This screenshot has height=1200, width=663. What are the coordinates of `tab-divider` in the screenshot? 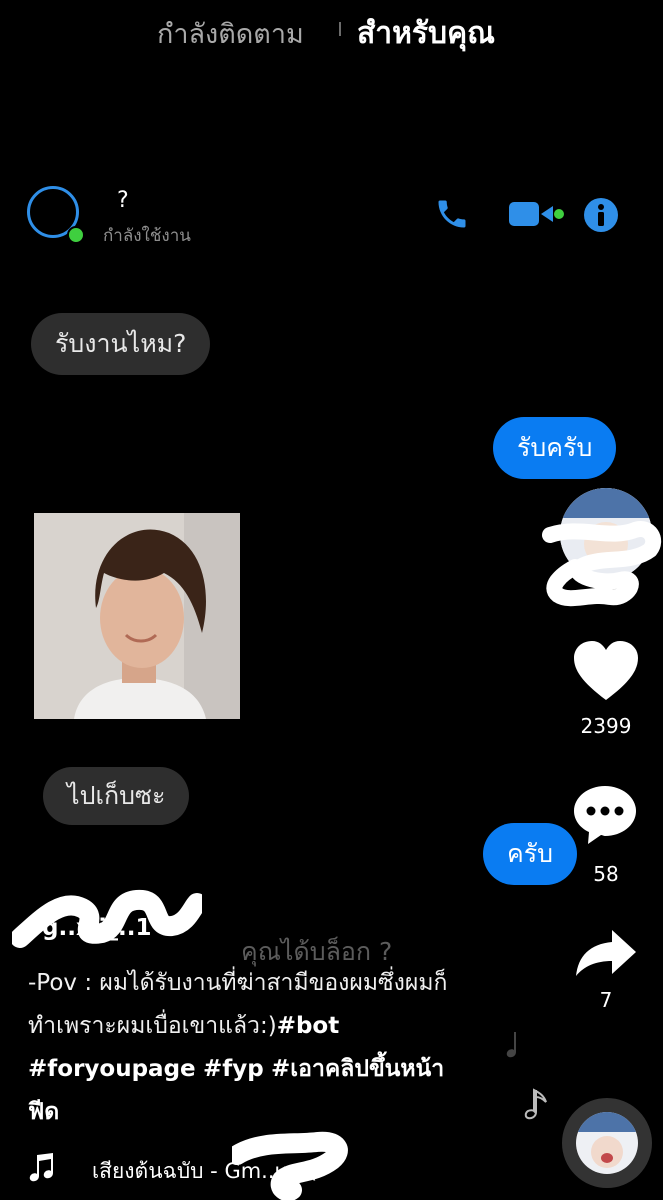 It's located at (340, 29).